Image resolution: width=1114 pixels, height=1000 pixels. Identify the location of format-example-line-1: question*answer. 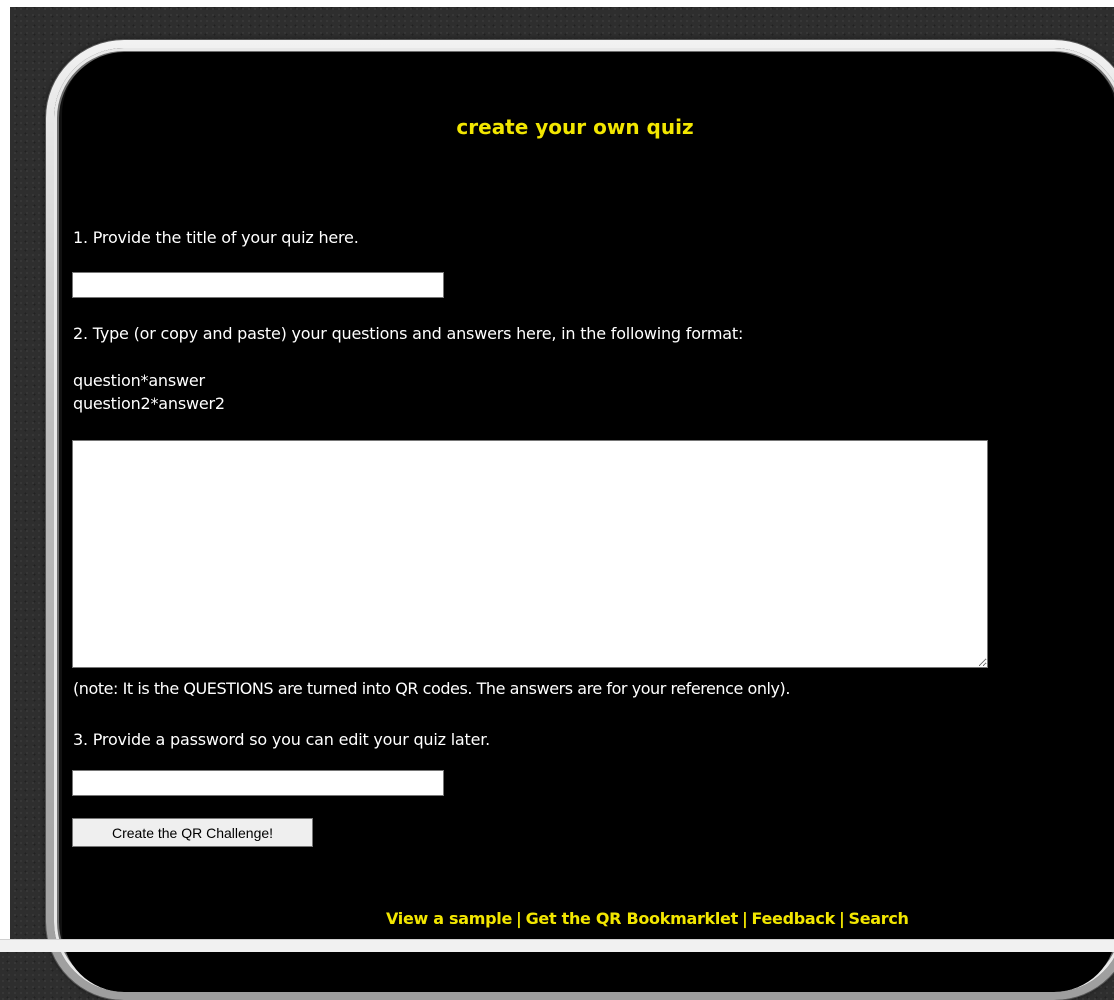
(139, 380).